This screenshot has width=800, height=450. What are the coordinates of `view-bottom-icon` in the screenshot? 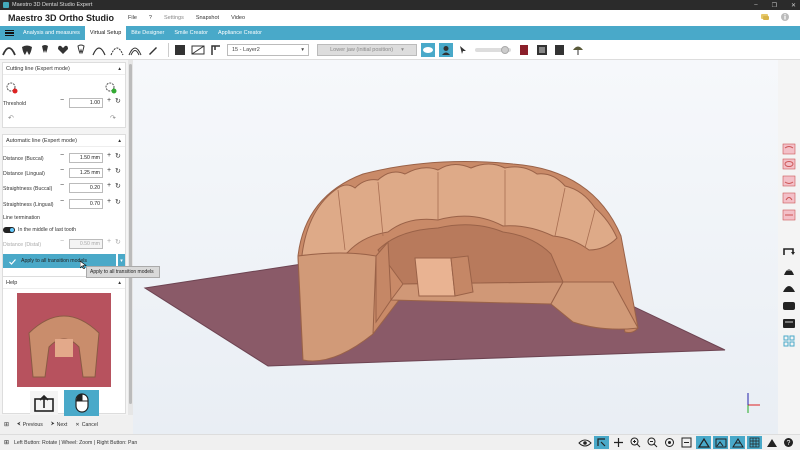 It's located at (789, 323).